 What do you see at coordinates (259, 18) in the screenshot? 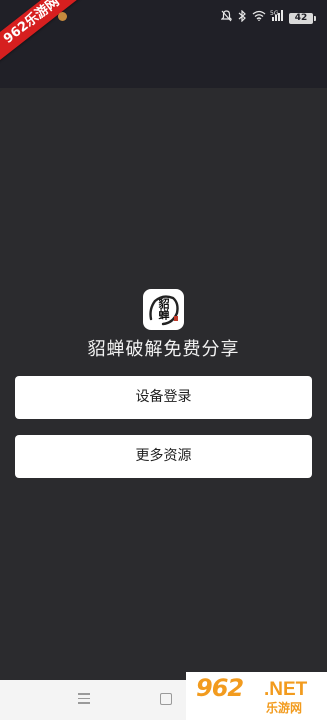
I see `wifi-icon` at bounding box center [259, 18].